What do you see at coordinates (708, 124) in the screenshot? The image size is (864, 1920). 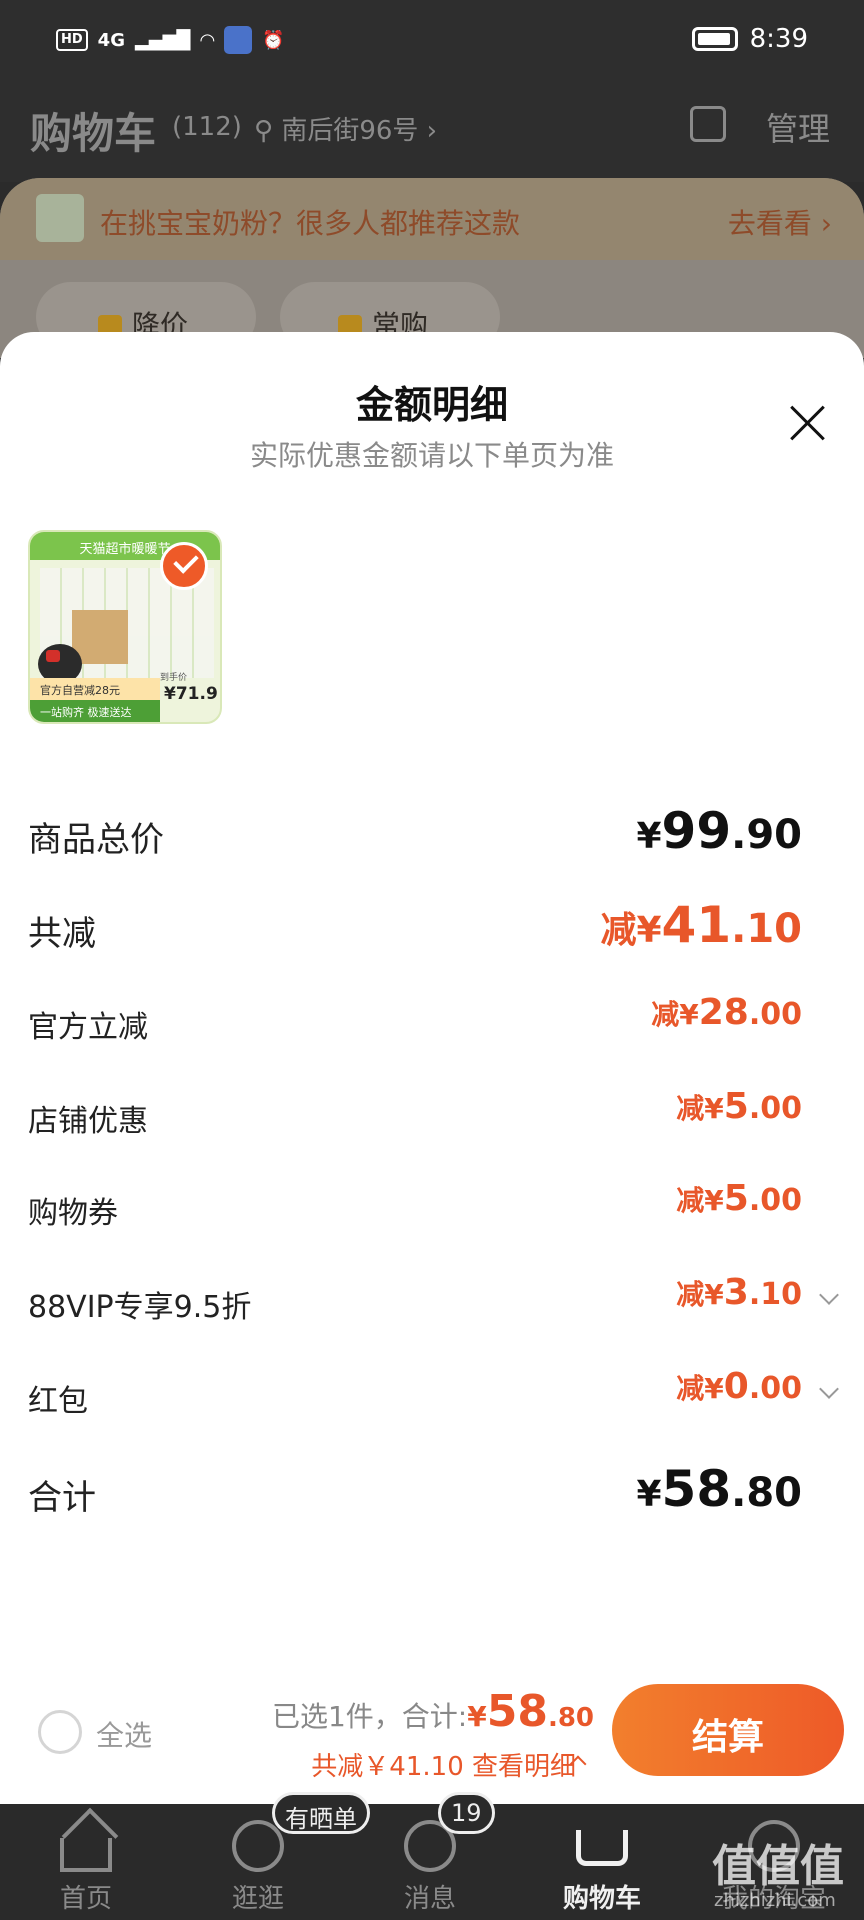 I see `switch-icon` at bounding box center [708, 124].